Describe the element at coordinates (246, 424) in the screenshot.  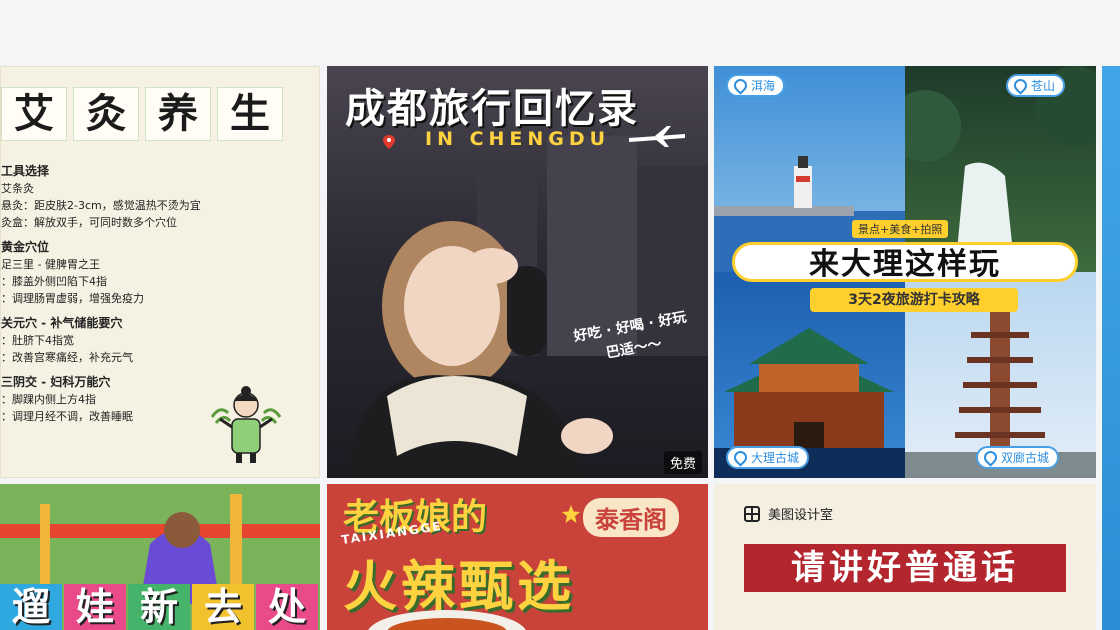
I see `cartoon-figure-illustration` at that location.